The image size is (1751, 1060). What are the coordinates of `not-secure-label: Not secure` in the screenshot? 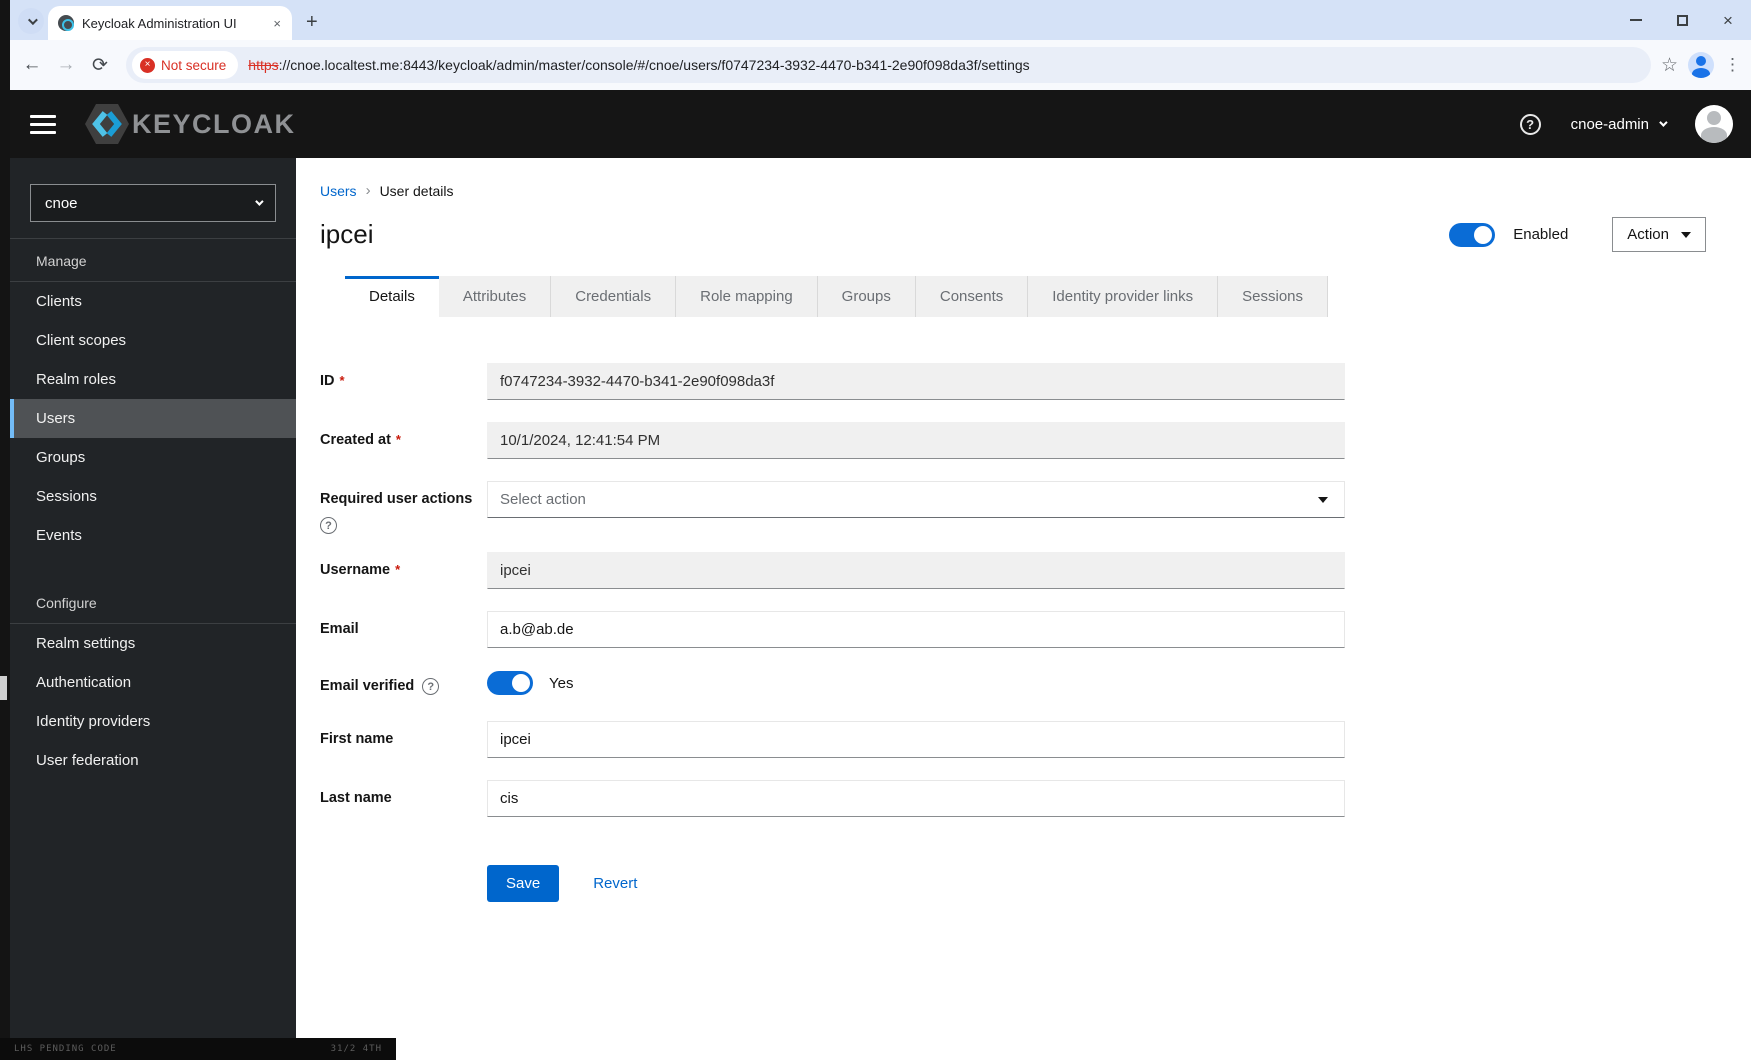 It's located at (194, 65).